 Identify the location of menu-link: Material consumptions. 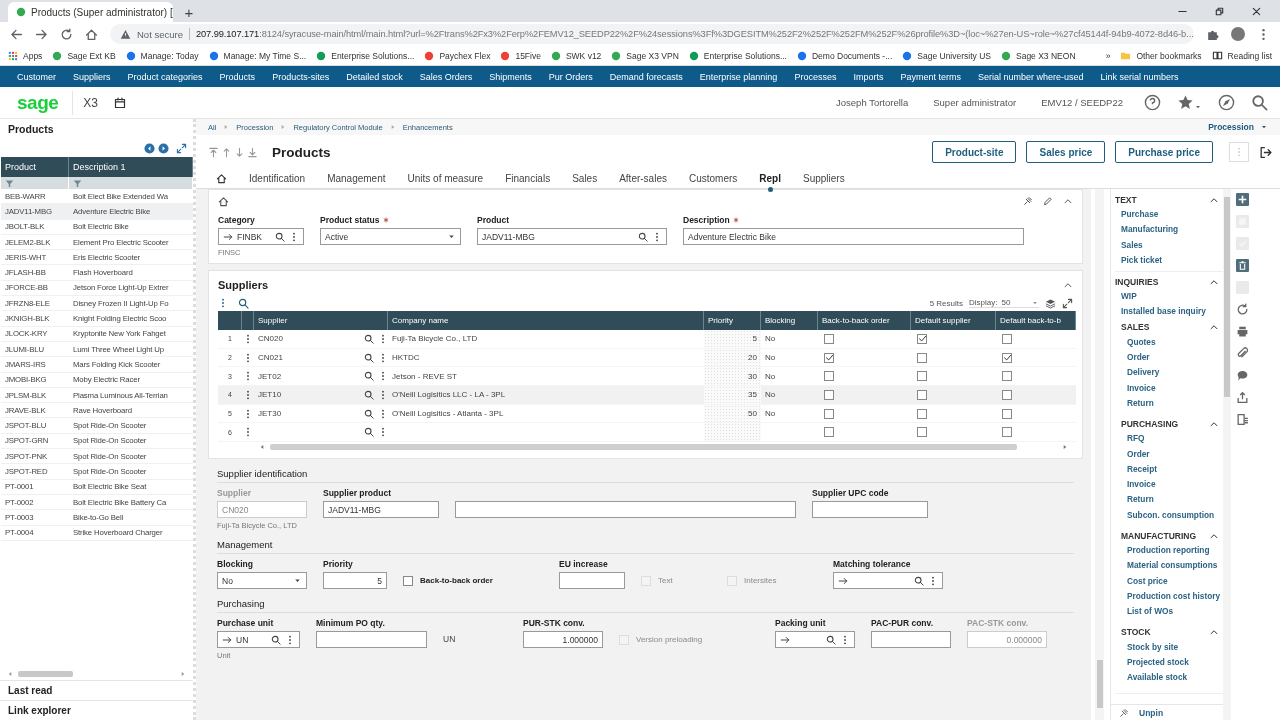
(1169, 566).